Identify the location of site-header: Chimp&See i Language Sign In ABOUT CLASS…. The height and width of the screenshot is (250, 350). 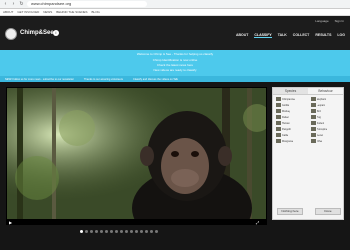
(175, 33).